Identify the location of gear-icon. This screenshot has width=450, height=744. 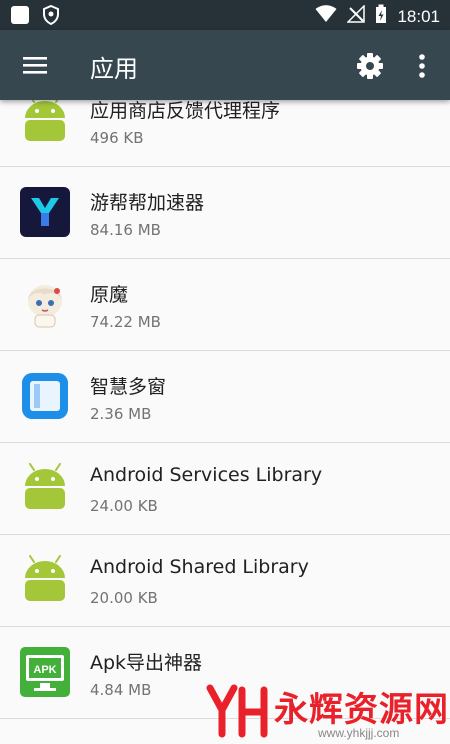
(370, 66).